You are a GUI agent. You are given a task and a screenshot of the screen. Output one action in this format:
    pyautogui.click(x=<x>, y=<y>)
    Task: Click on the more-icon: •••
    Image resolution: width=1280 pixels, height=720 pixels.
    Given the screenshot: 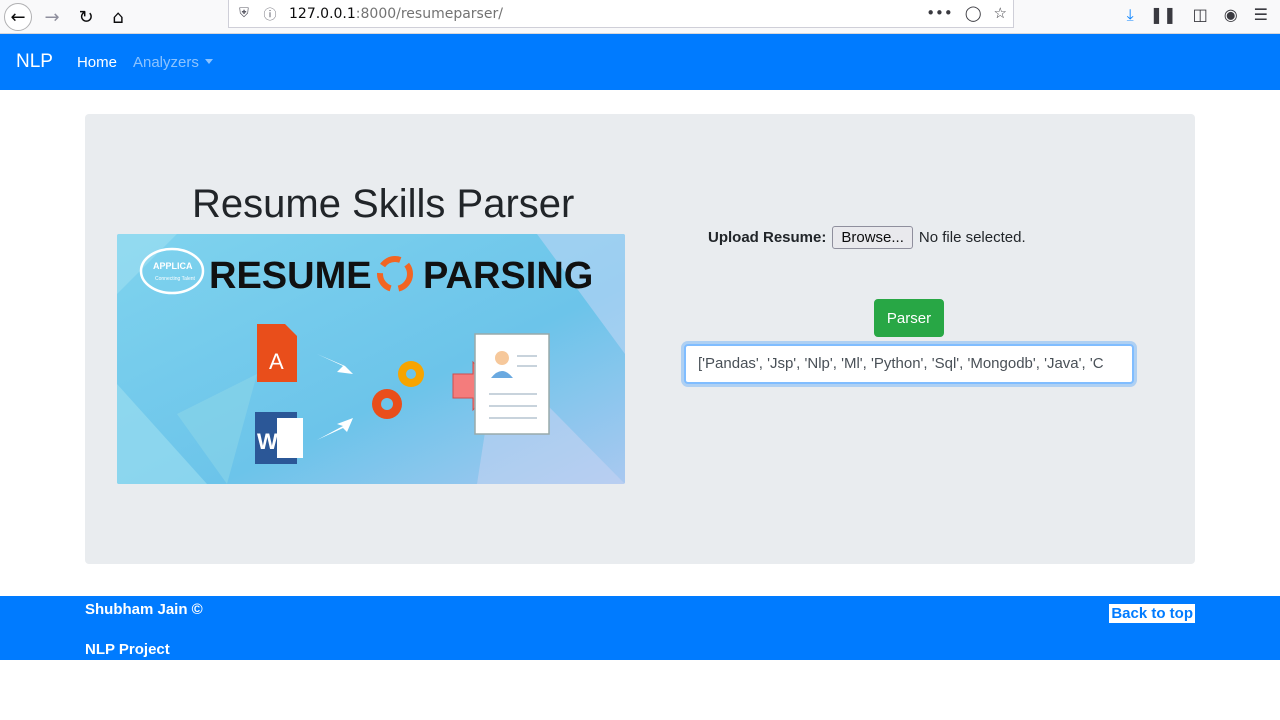 What is the action you would take?
    pyautogui.click(x=939, y=13)
    